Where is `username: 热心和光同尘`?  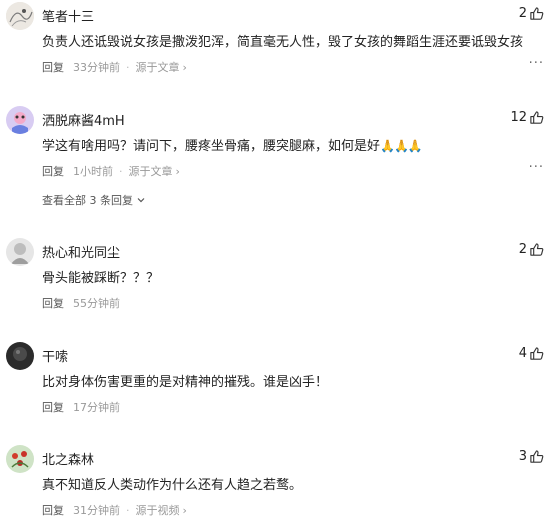
username: 热心和光同尘 is located at coordinates (81, 251).